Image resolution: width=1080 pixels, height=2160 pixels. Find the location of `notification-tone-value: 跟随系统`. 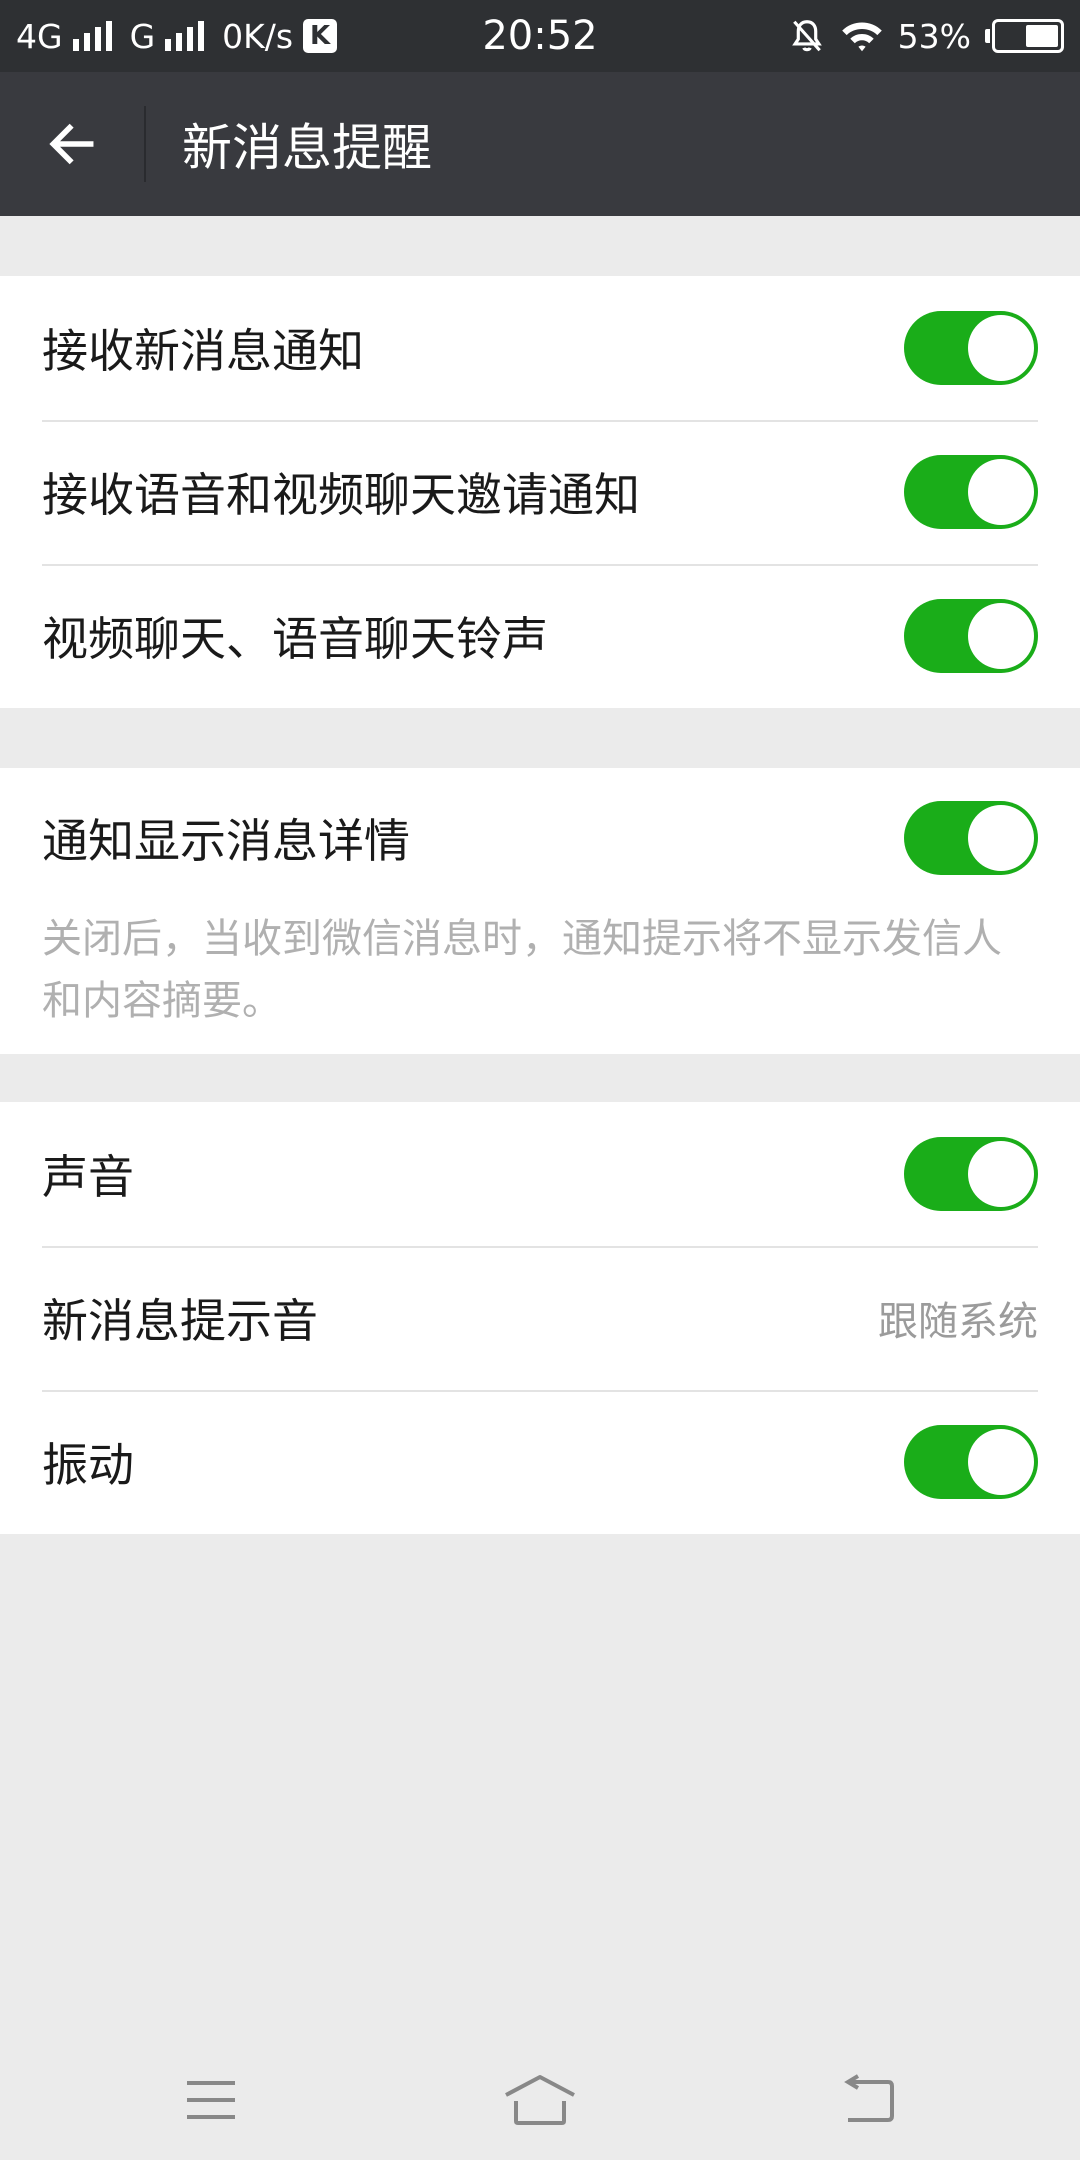

notification-tone-value: 跟随系统 is located at coordinates (958, 1322).